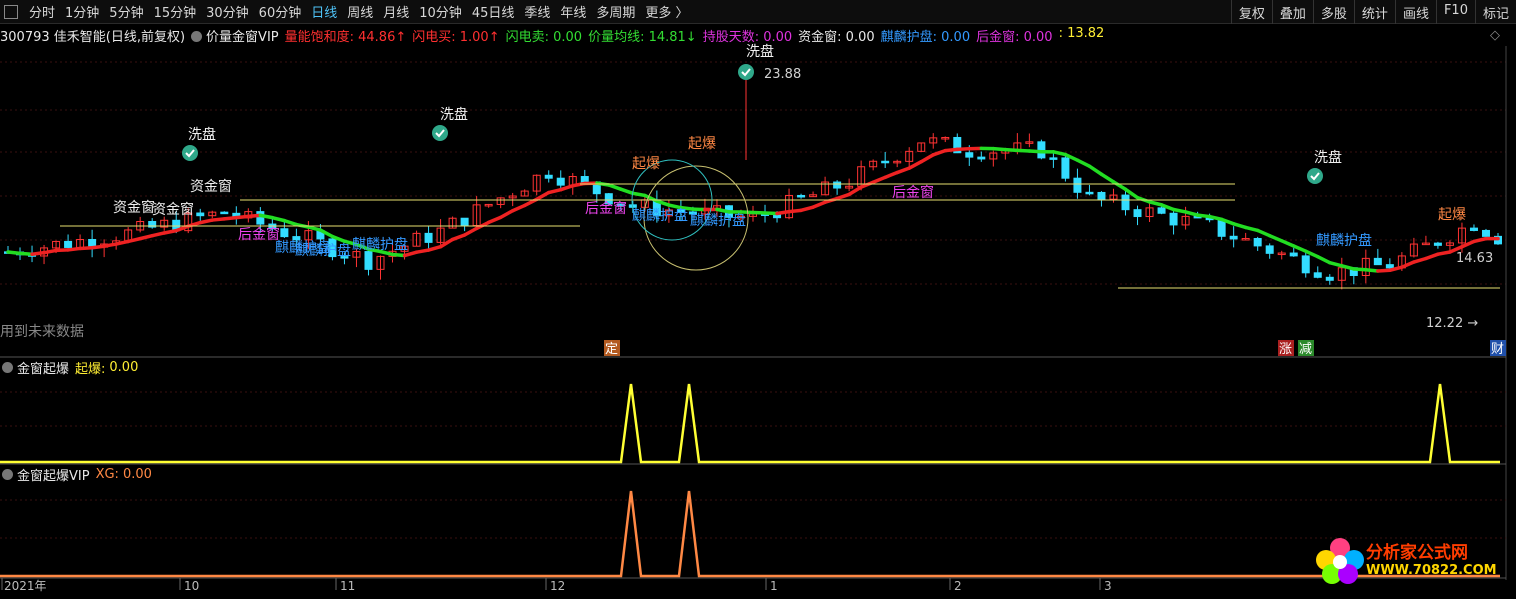 The height and width of the screenshot is (599, 1516). What do you see at coordinates (1285, 349) in the screenshot?
I see `marker-text: 涨` at bounding box center [1285, 349].